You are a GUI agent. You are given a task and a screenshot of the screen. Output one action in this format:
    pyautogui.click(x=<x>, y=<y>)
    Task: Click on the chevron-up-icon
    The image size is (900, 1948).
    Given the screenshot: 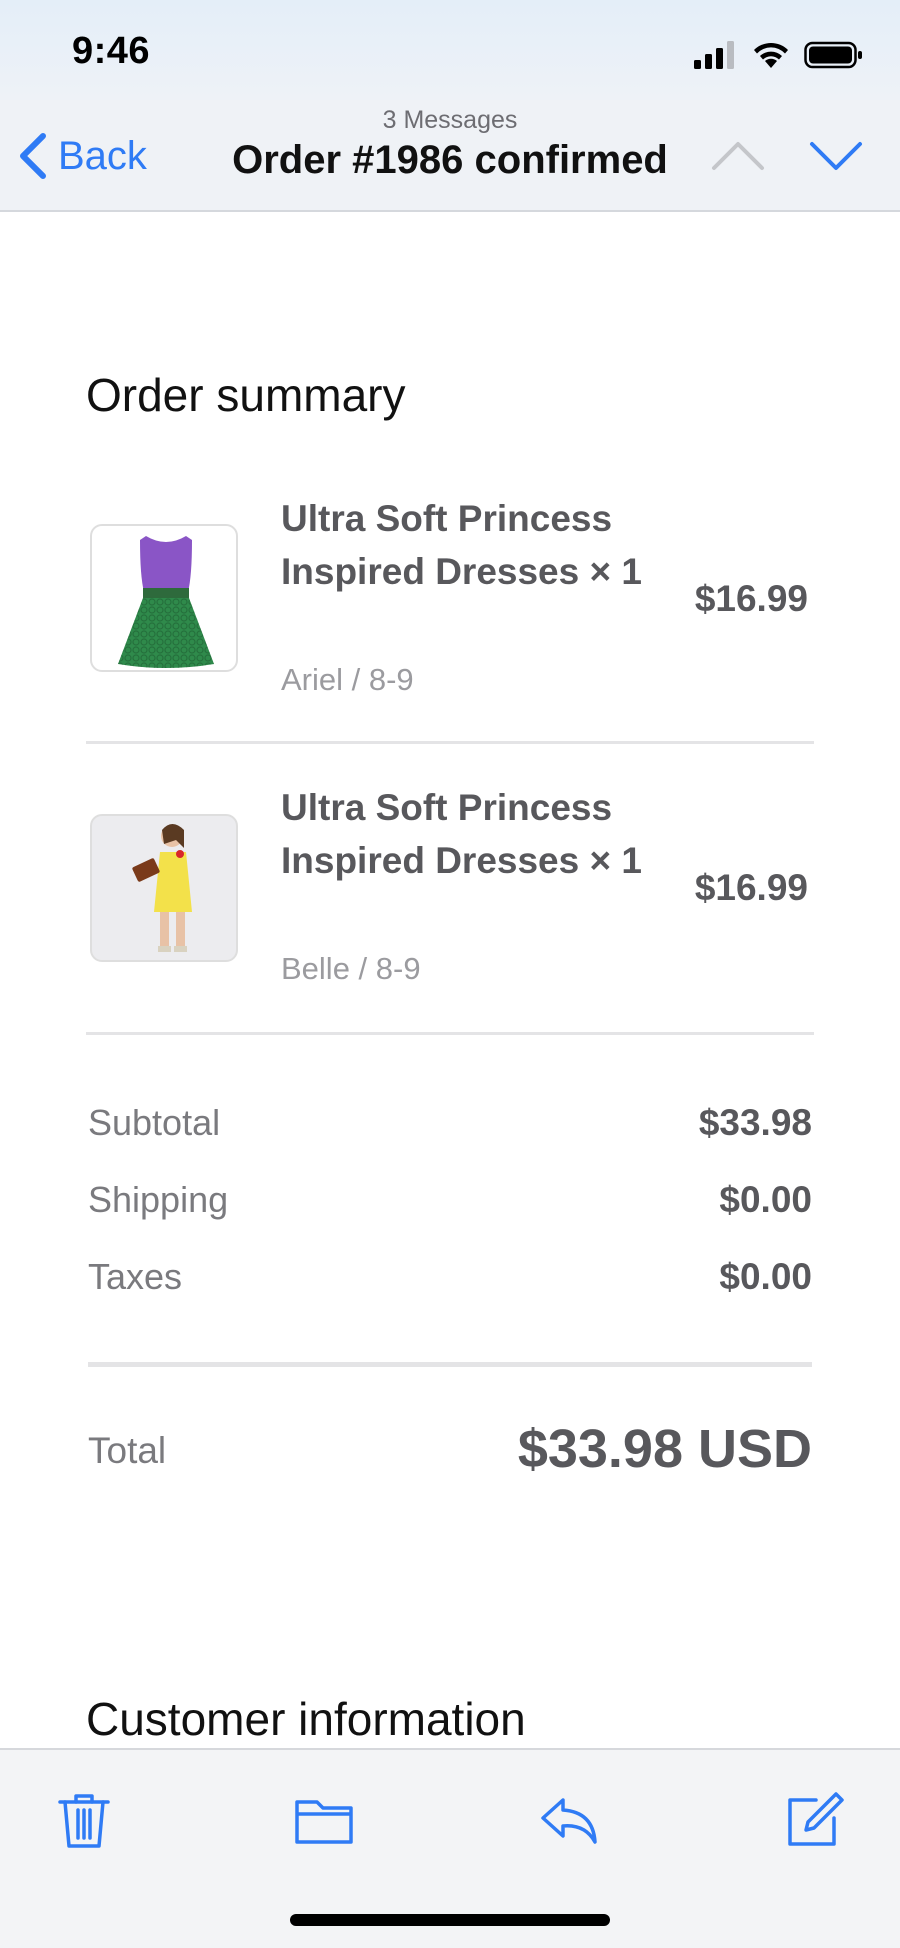 What is the action you would take?
    pyautogui.click(x=738, y=156)
    